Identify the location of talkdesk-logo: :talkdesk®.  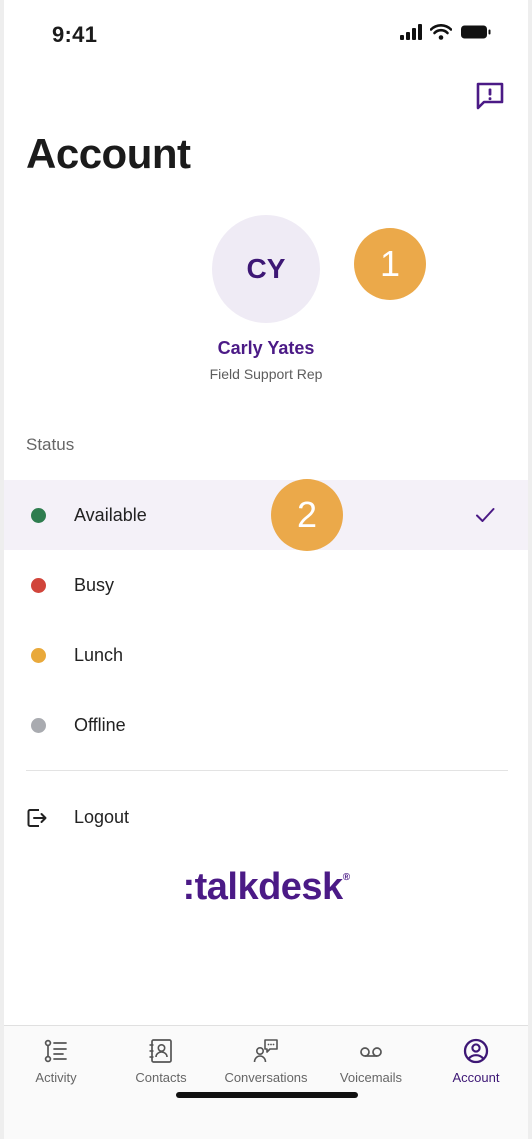
(266, 887).